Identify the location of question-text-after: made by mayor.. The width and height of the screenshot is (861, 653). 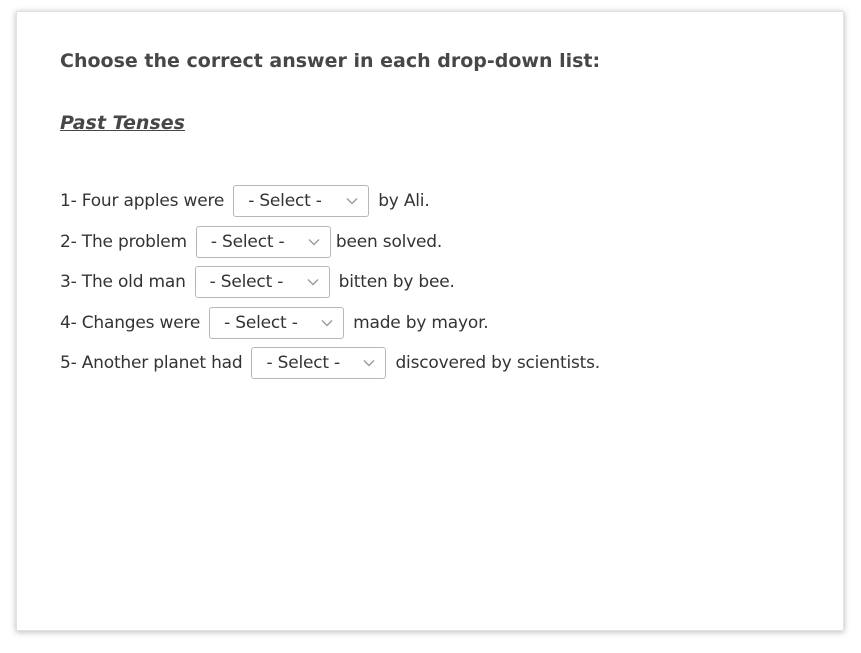
(421, 322).